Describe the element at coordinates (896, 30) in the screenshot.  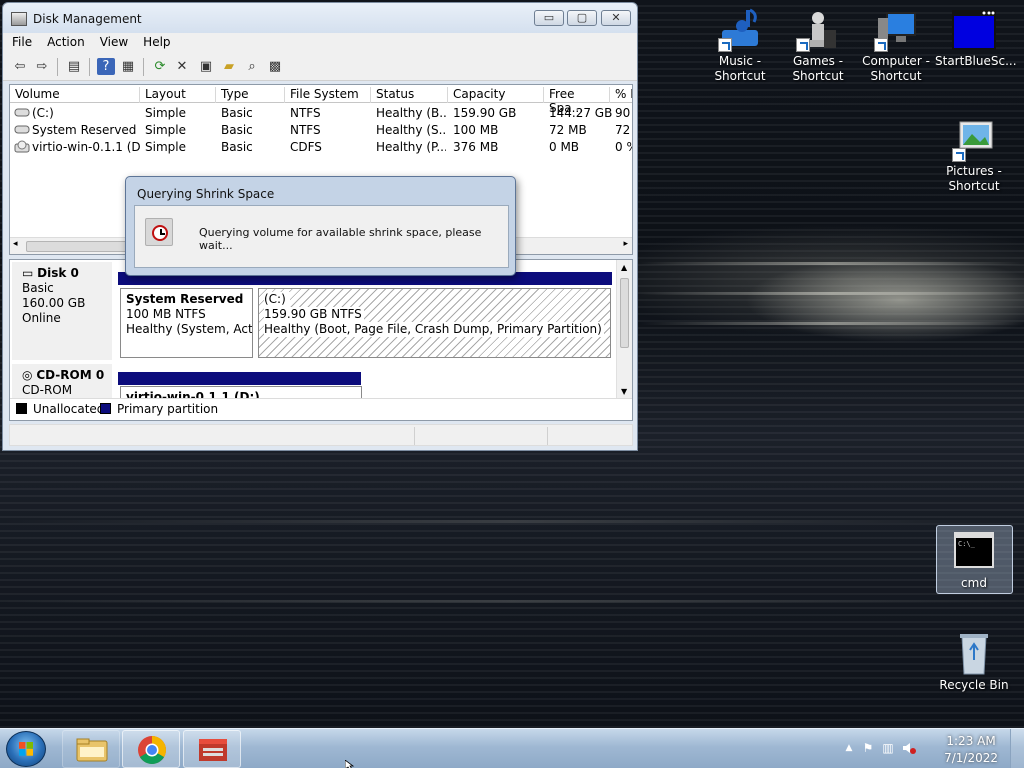
I see `computer-icon` at that location.